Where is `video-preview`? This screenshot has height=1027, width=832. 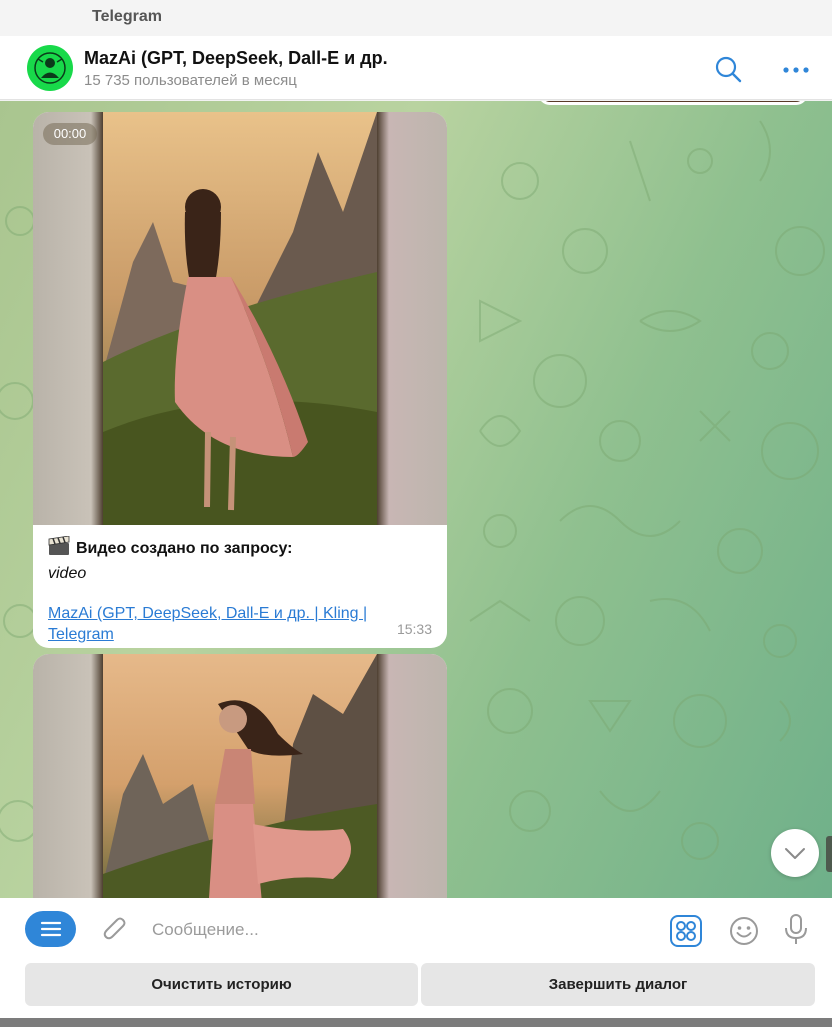 video-preview is located at coordinates (240, 776).